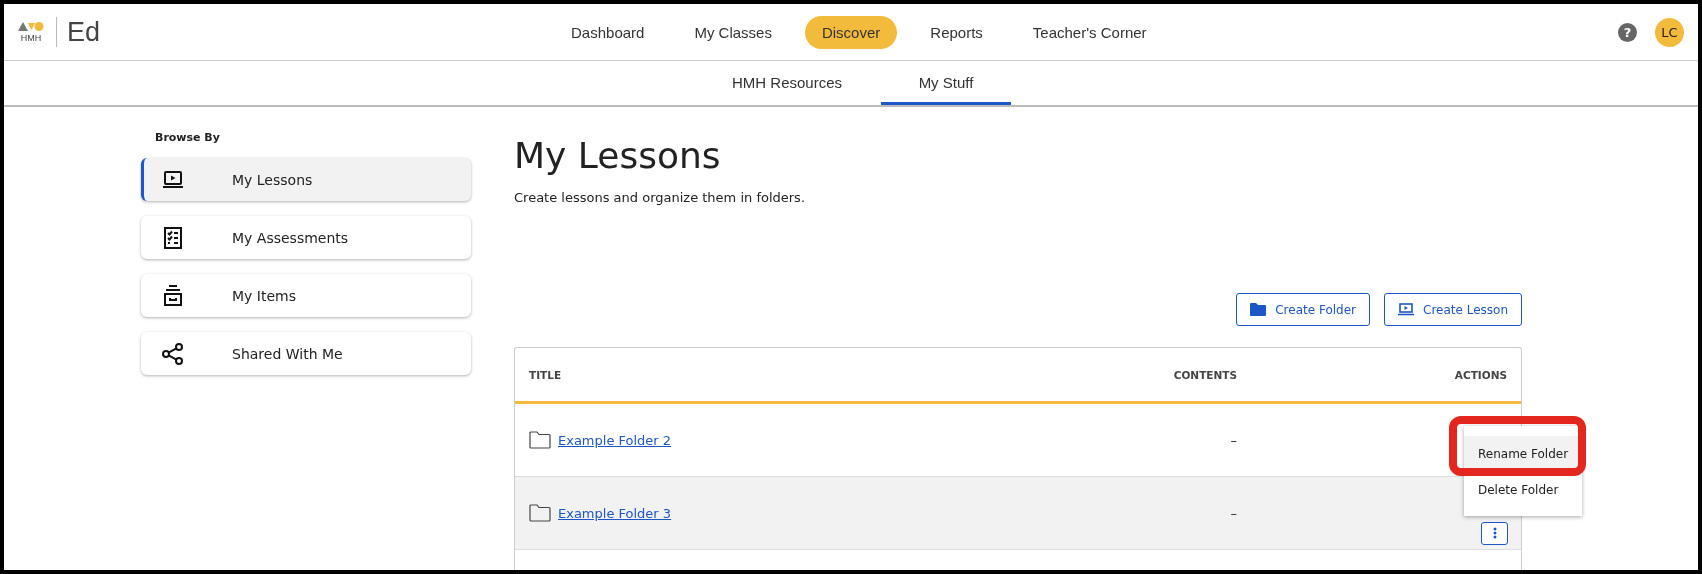 Image resolution: width=1702 pixels, height=574 pixels. I want to click on sidebar-item: Shared With Me, so click(306, 353).